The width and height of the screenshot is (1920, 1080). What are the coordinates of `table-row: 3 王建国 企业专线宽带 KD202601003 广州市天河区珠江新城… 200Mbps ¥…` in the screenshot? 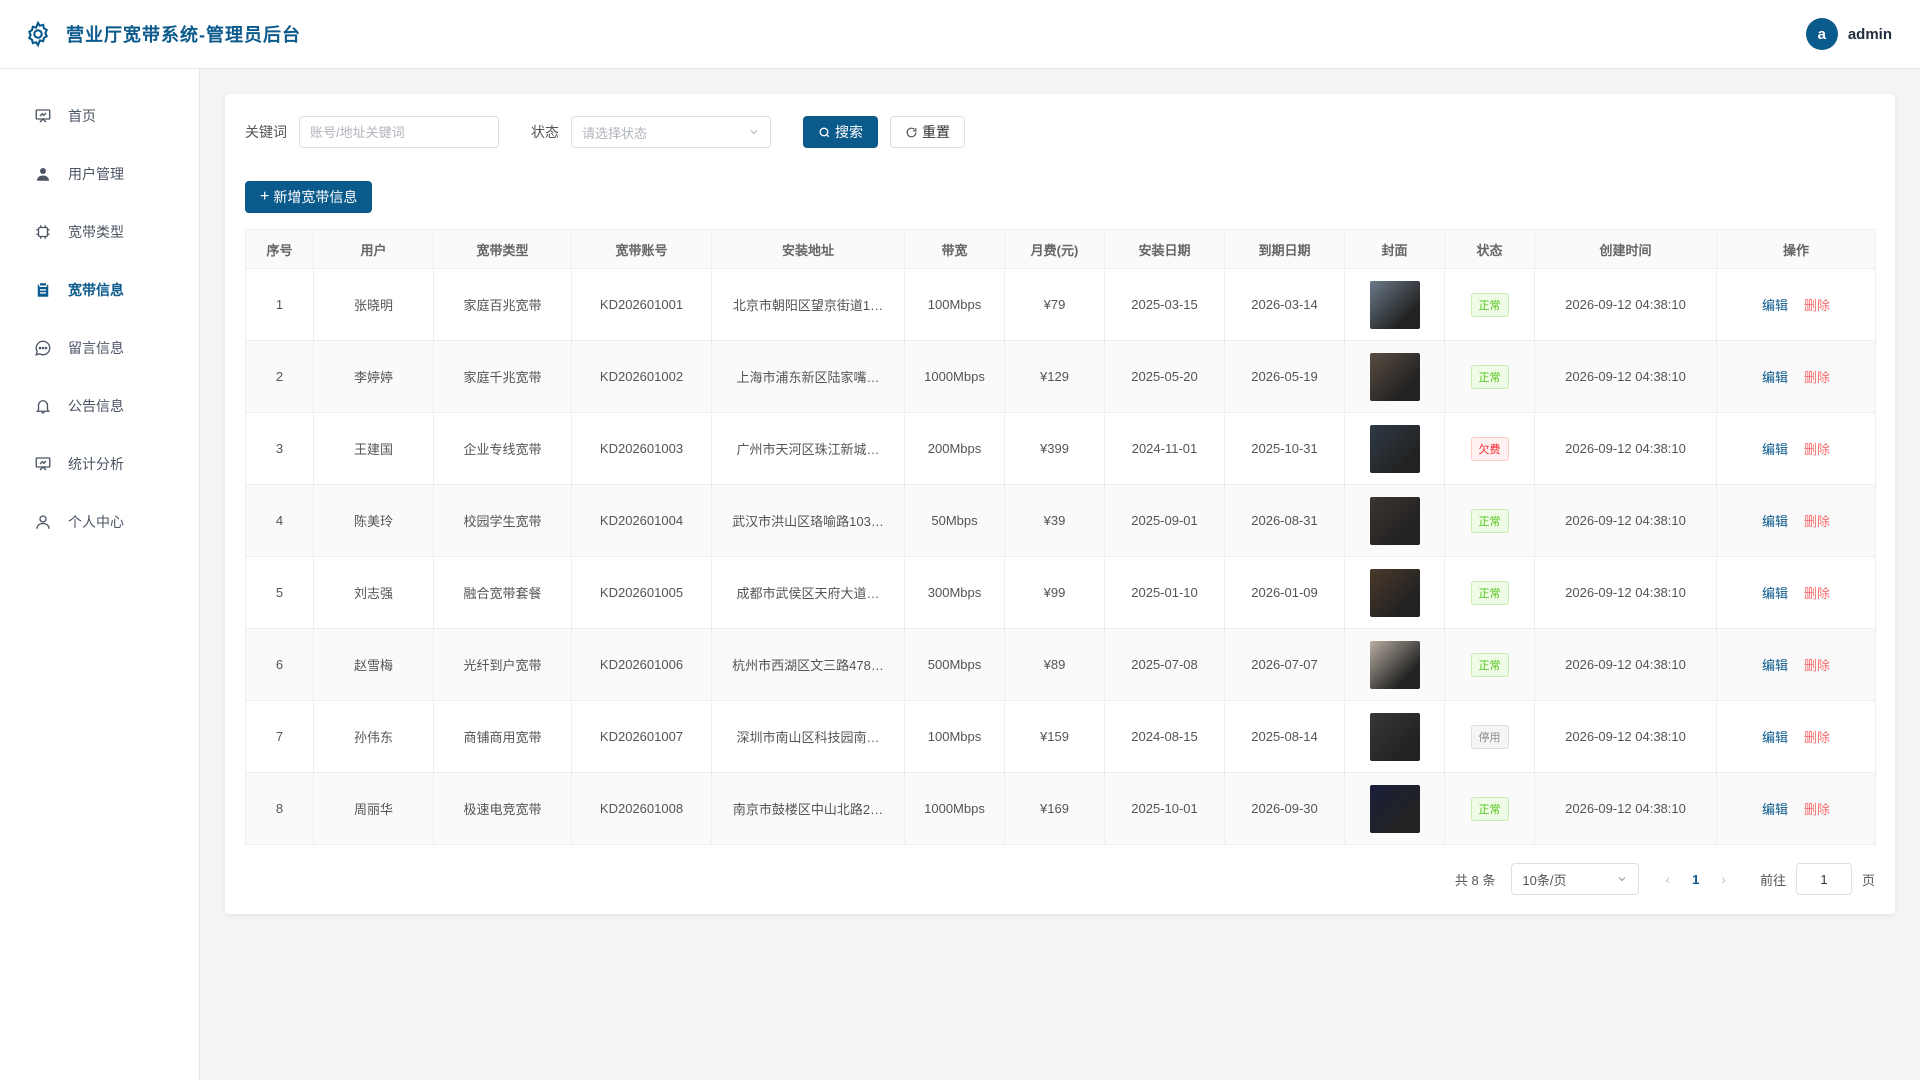 It's located at (1060, 448).